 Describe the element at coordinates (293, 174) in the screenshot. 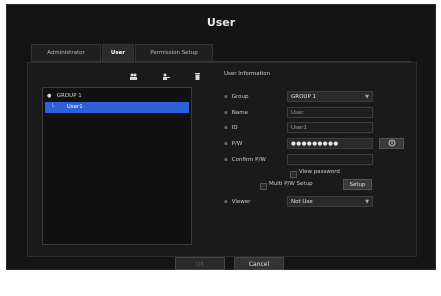

I see `view-password-checkbox` at that location.